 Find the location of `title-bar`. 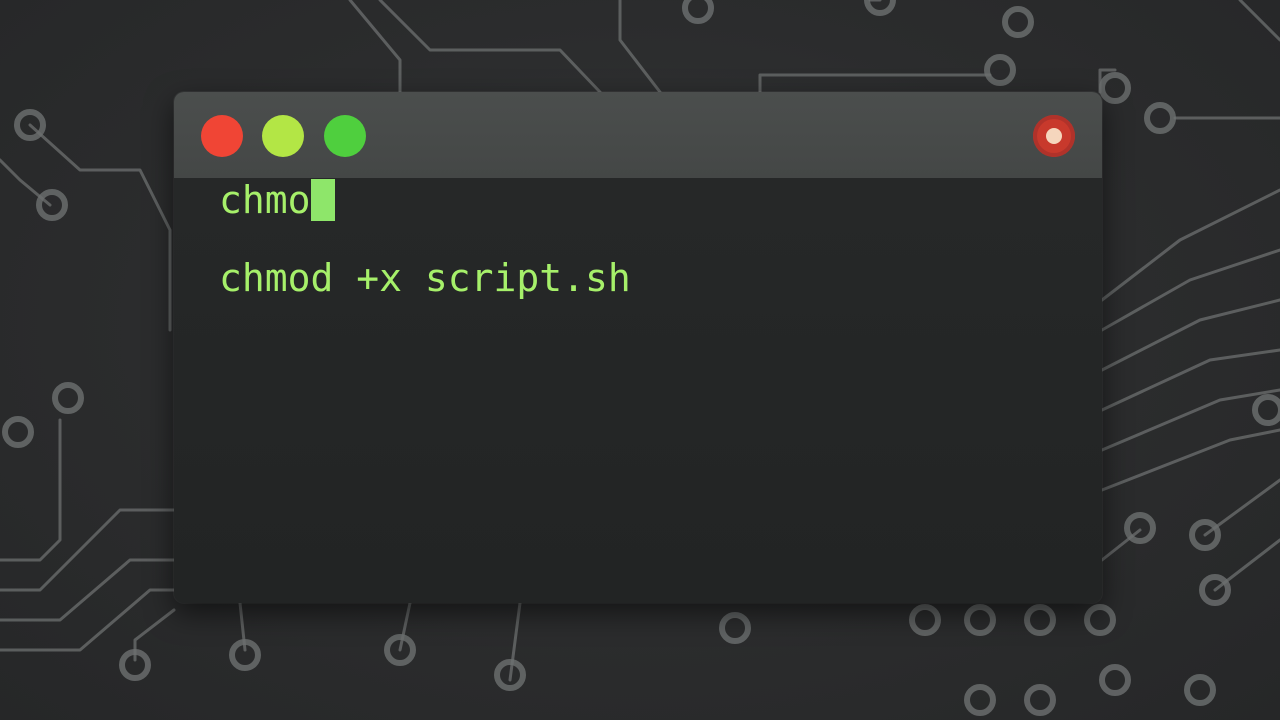

title-bar is located at coordinates (638, 135).